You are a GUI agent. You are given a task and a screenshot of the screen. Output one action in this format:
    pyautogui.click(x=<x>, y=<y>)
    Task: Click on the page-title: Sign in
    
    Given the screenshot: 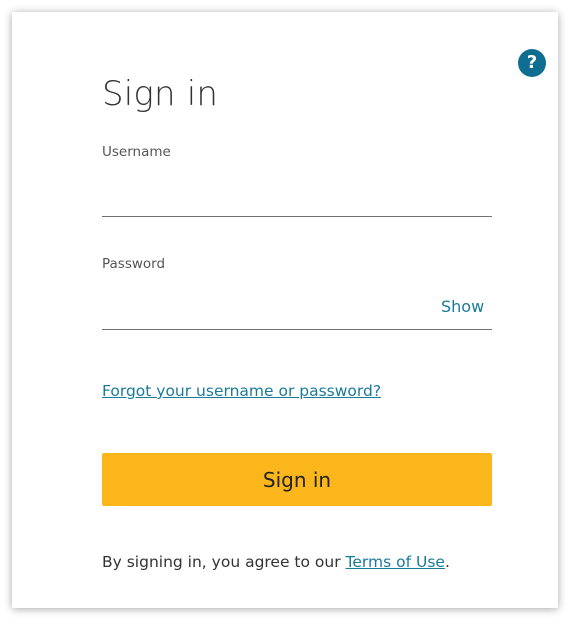 What is the action you would take?
    pyautogui.click(x=160, y=94)
    